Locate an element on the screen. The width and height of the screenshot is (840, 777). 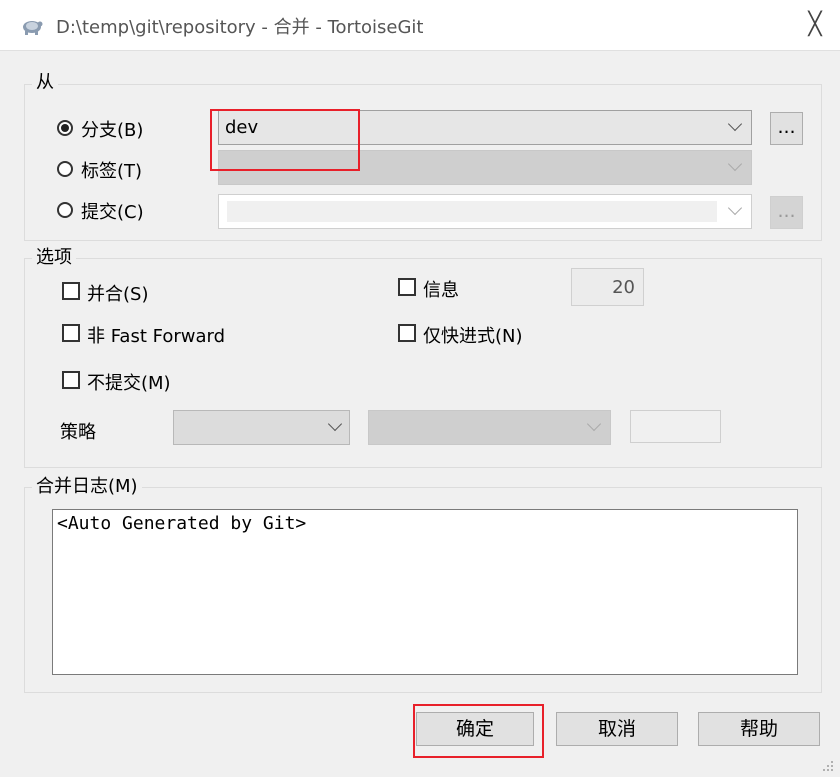
strategy-param-field is located at coordinates (675, 426).